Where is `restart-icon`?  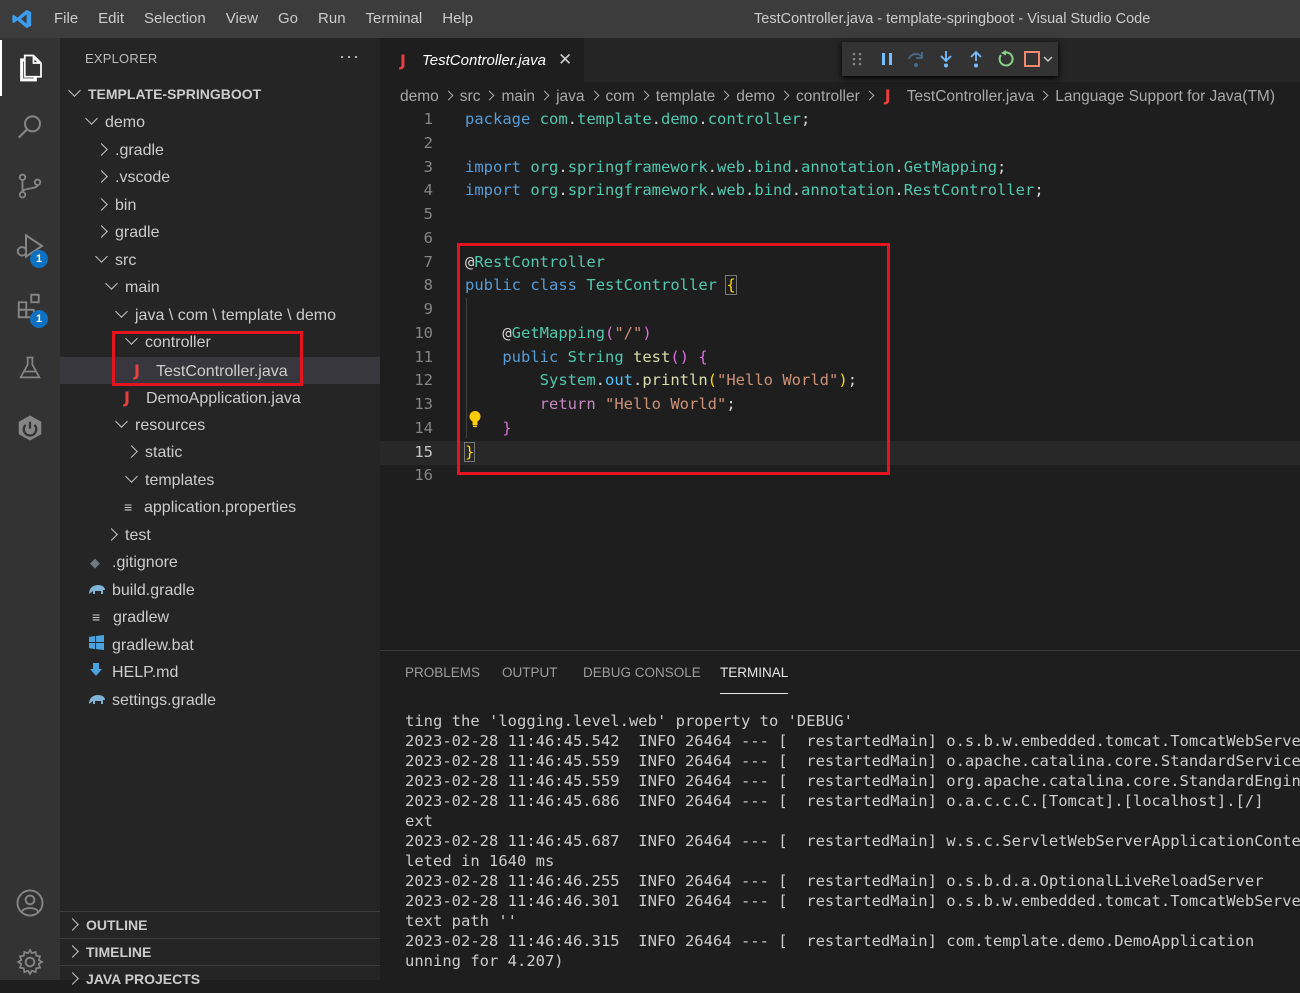
restart-icon is located at coordinates (1006, 59).